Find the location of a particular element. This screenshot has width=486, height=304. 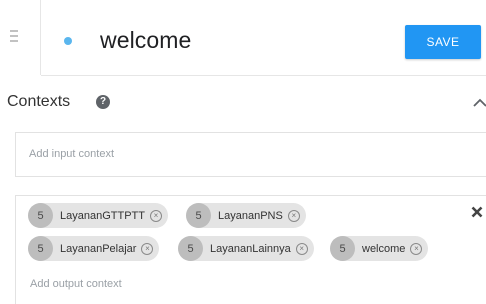

status-dot is located at coordinates (68, 41).